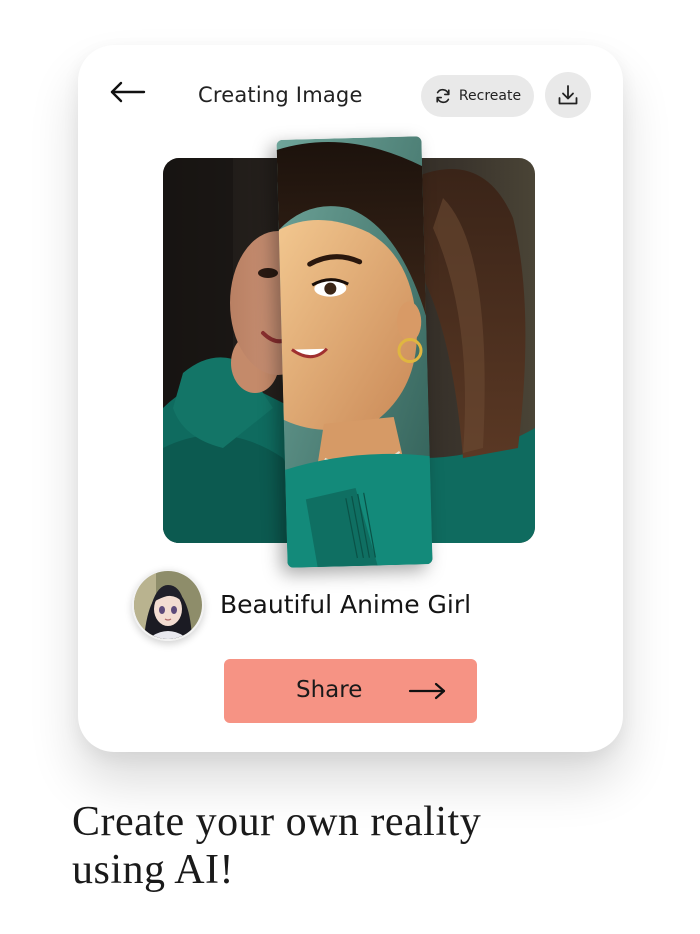  Describe the element at coordinates (277, 822) in the screenshot. I see `tagline-line-1: Create your own reality` at that location.